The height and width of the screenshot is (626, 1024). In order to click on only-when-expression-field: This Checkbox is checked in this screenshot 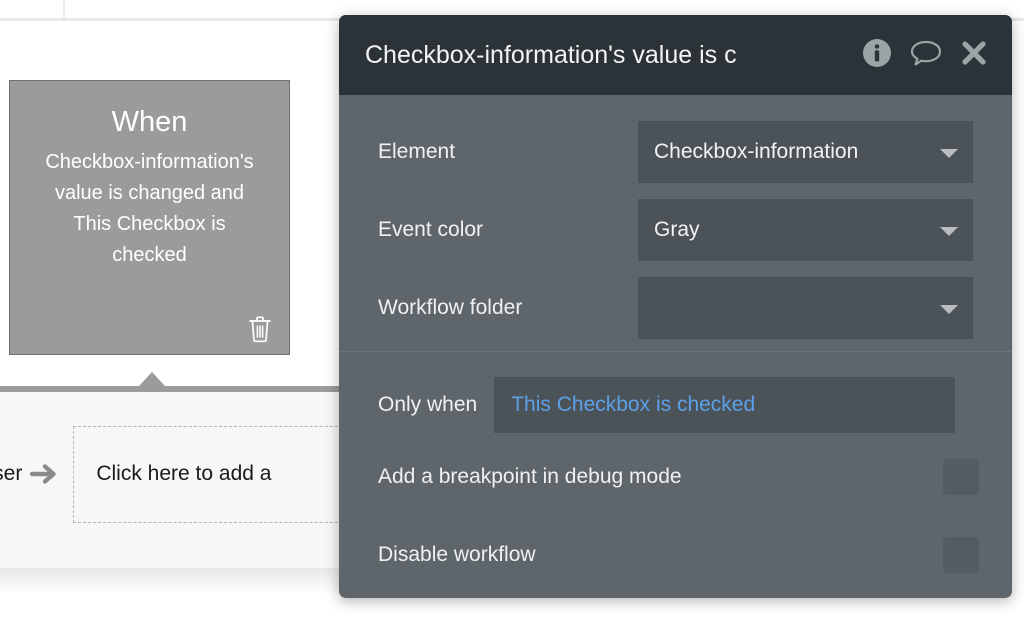, I will do `click(725, 405)`.